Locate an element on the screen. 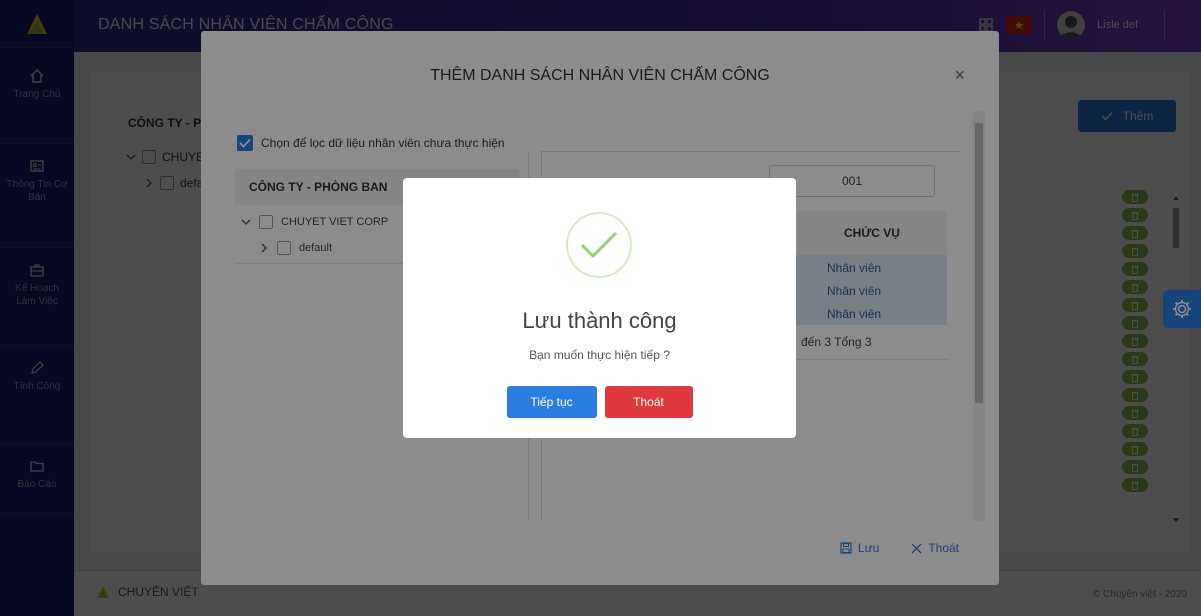 The height and width of the screenshot is (616, 1201). dialog-exit-button: Thoát is located at coordinates (648, 402).